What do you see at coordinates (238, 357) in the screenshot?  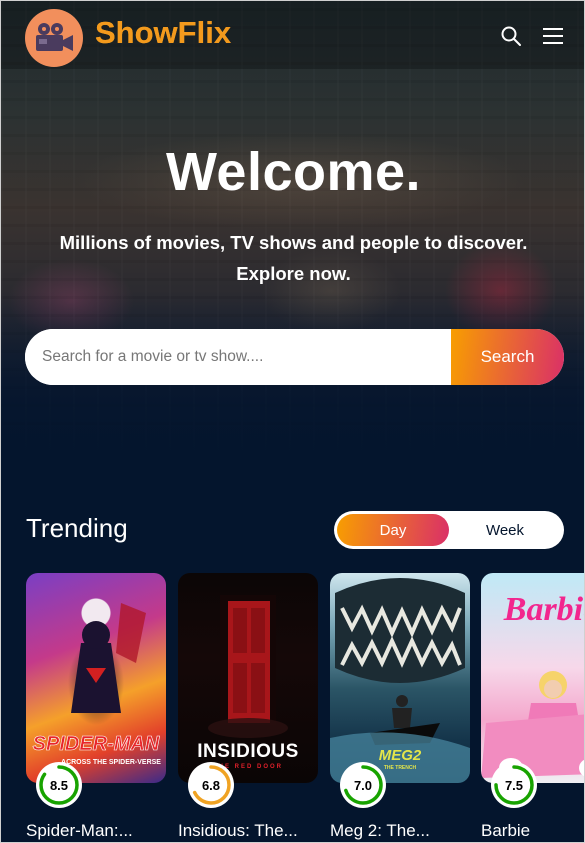 I see `search-input` at bounding box center [238, 357].